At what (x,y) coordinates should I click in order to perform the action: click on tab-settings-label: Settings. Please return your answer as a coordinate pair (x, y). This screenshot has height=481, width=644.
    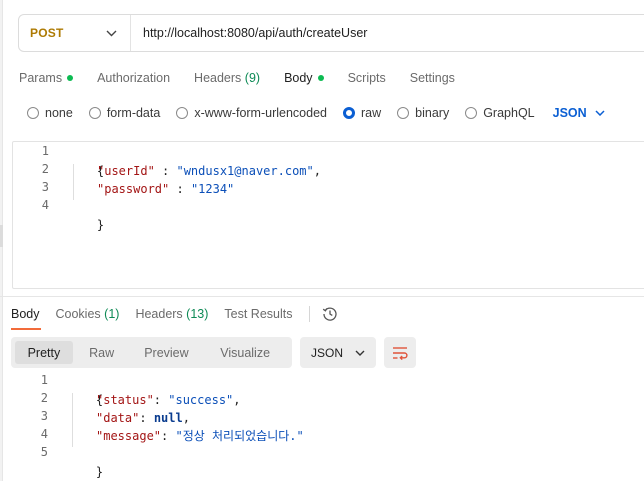
    Looking at the image, I should click on (432, 78).